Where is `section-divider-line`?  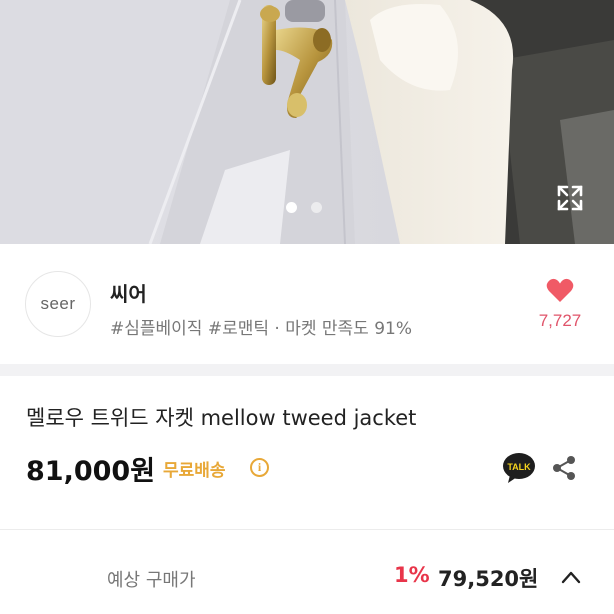
section-divider-line is located at coordinates (307, 529).